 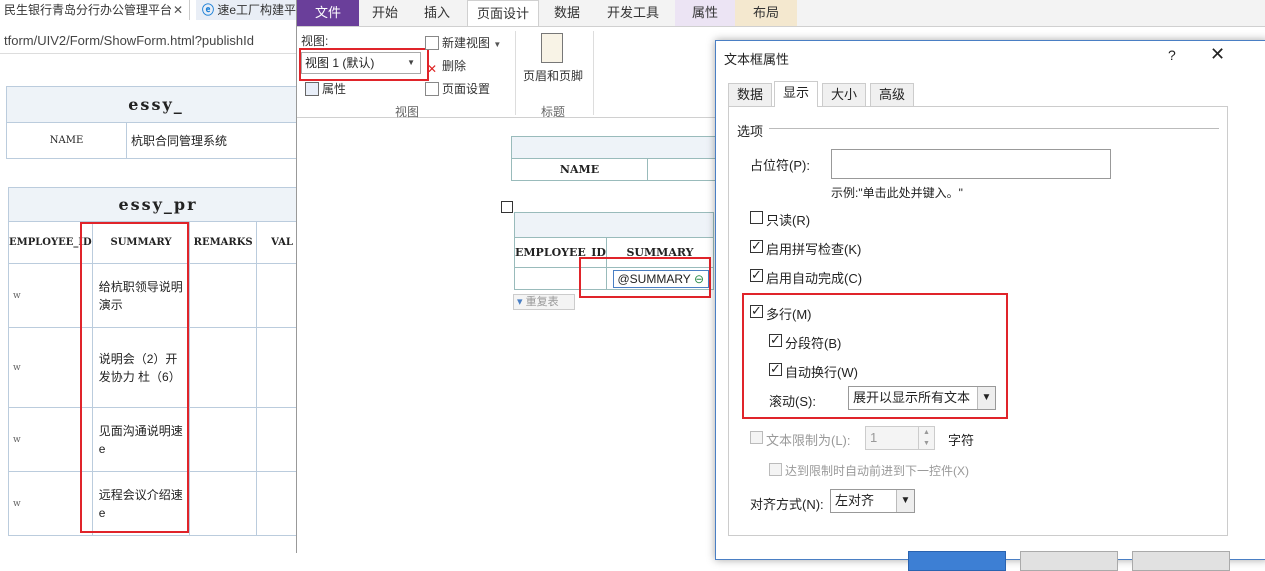 What do you see at coordinates (645, 277) in the screenshot?
I see `highlight-summary-field` at bounding box center [645, 277].